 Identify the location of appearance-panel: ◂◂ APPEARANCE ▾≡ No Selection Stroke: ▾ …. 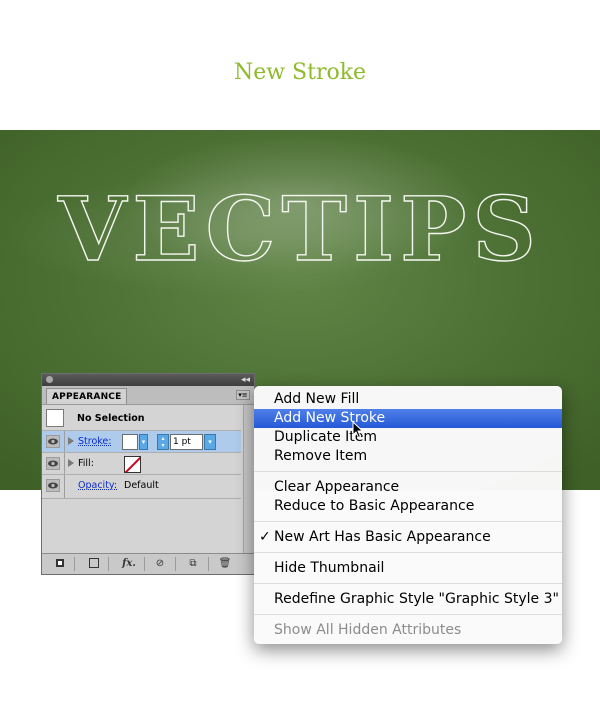
(148, 474).